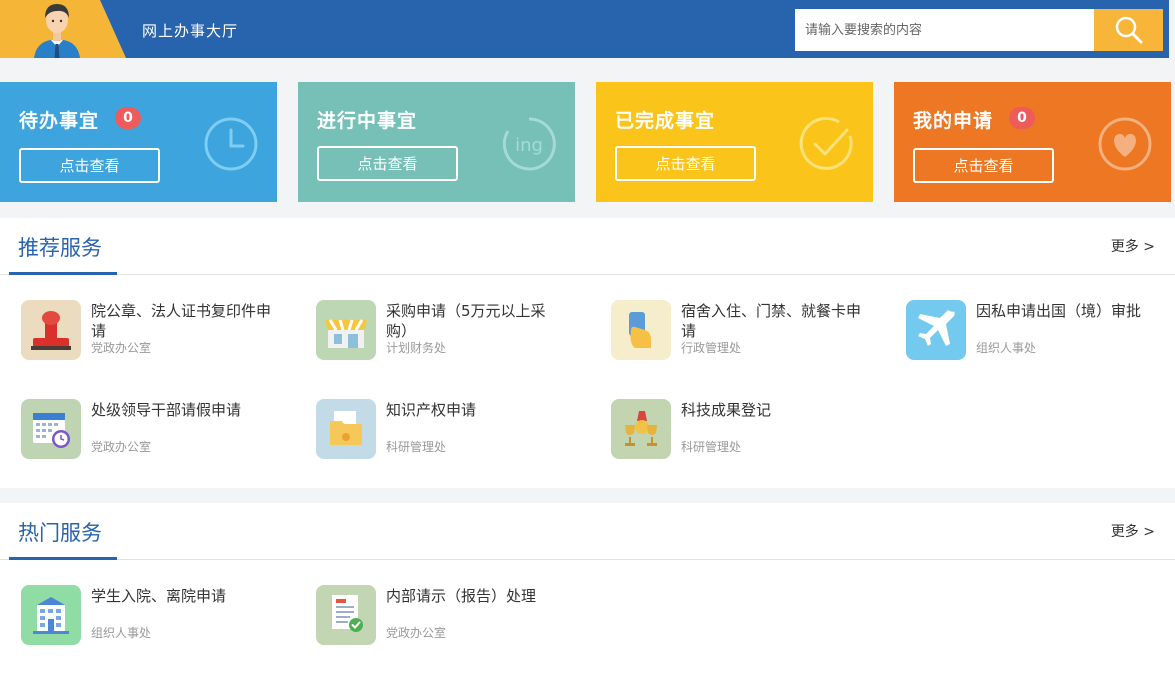  What do you see at coordinates (159, 596) in the screenshot?
I see `service-name: 学生入院、离院申请` at bounding box center [159, 596].